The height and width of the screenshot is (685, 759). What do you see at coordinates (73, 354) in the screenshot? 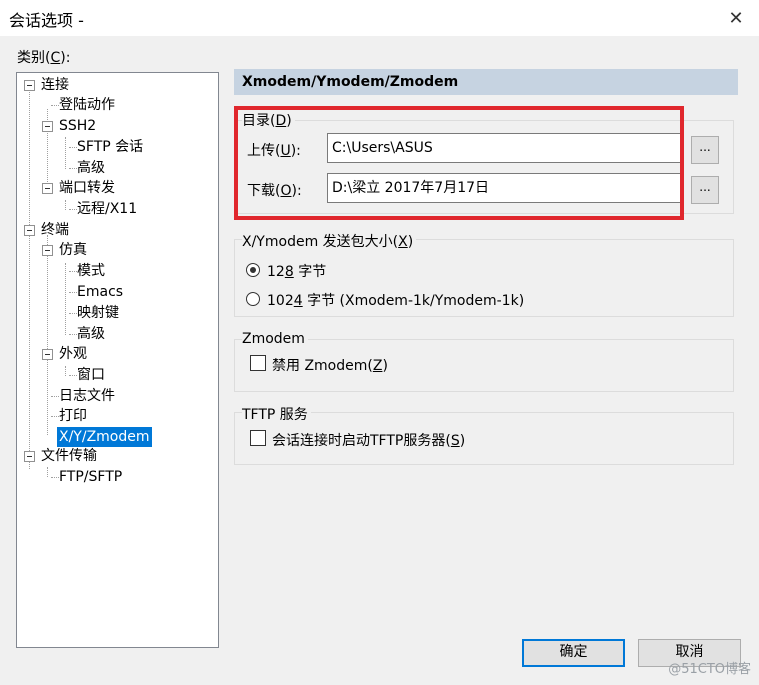
I see `tree-item-appearance: 外观` at bounding box center [73, 354].